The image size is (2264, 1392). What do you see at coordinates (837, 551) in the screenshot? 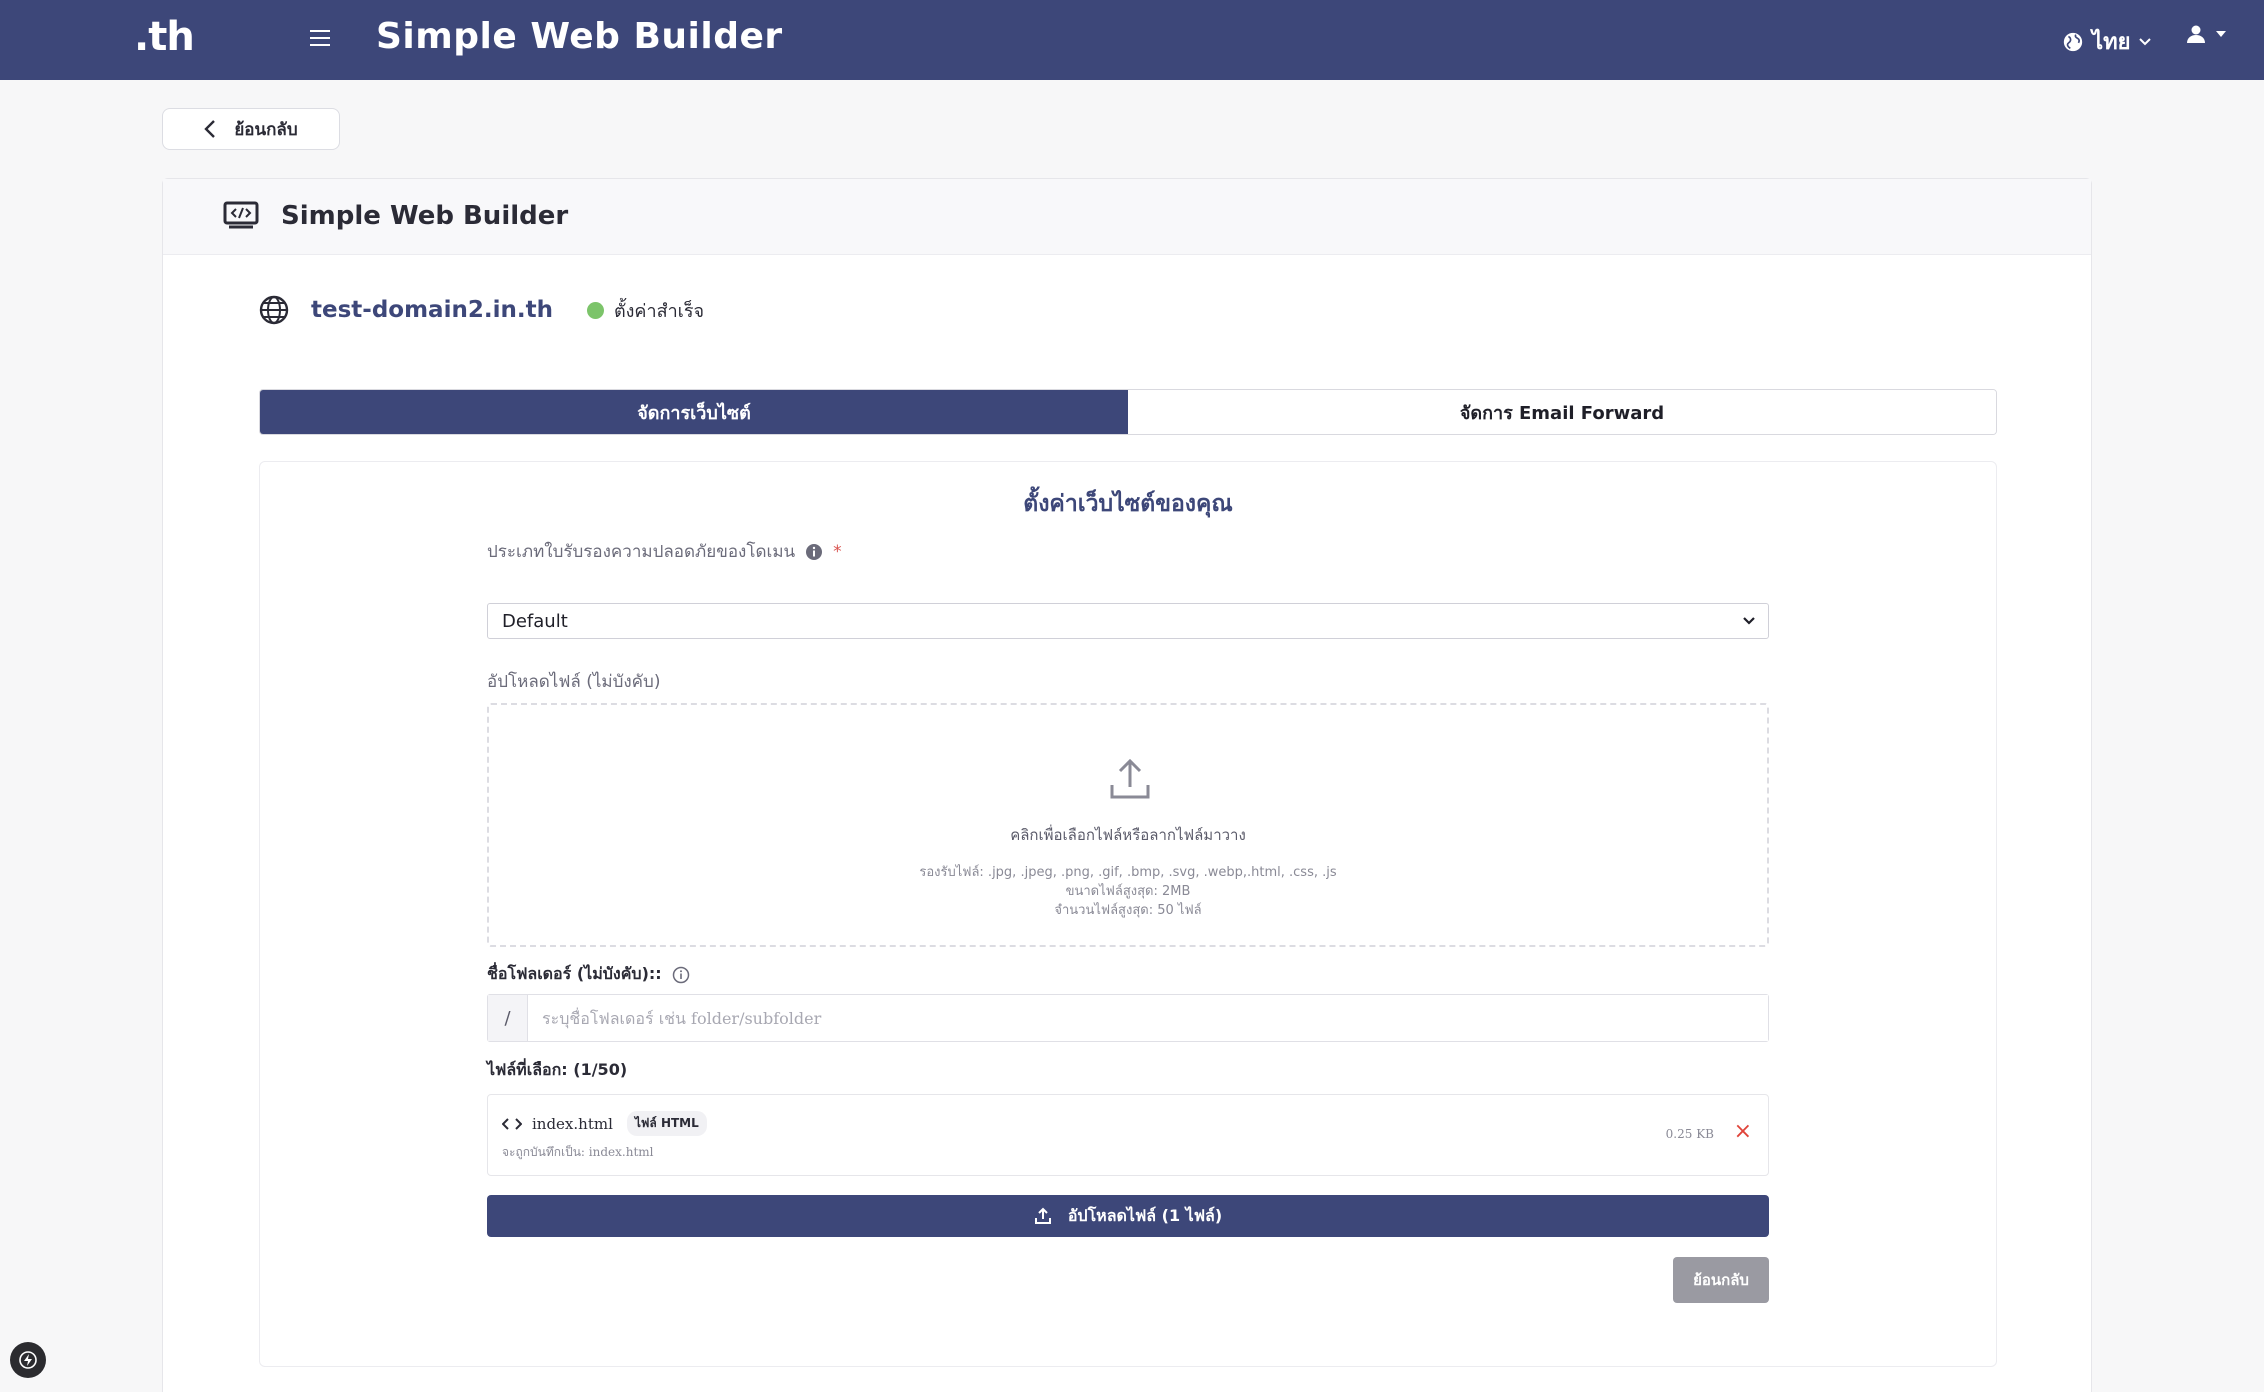
I see `required-mark: *` at bounding box center [837, 551].